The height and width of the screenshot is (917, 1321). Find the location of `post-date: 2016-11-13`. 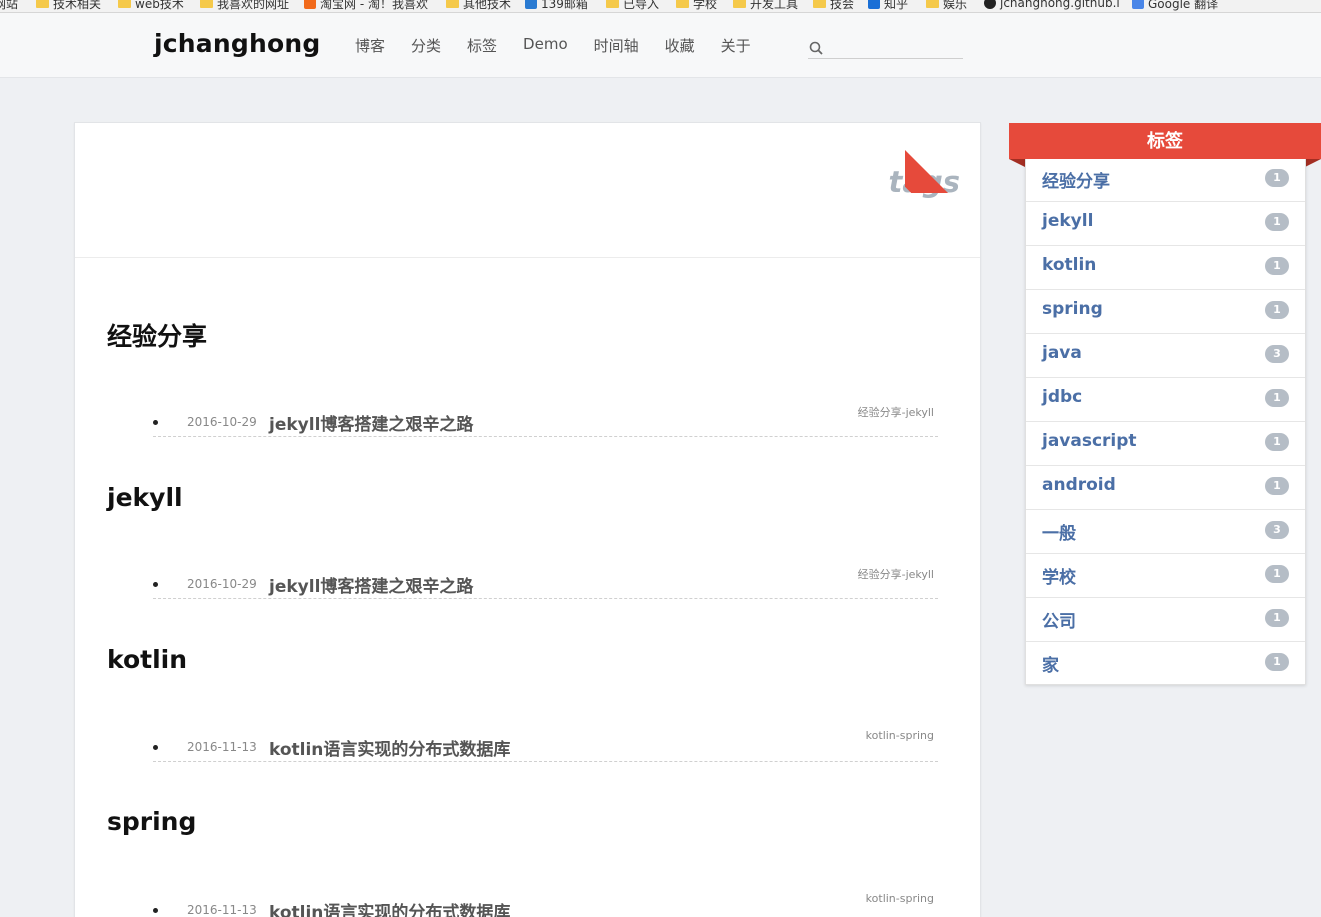

post-date: 2016-11-13 is located at coordinates (222, 747).